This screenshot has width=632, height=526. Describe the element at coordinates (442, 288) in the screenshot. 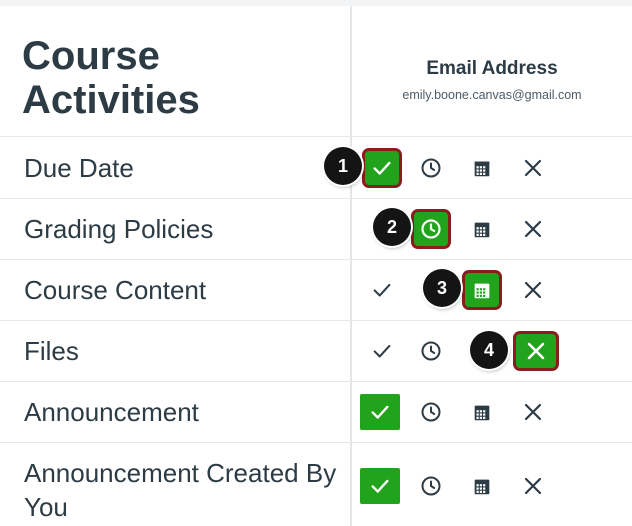

I see `step-badge: 3` at that location.